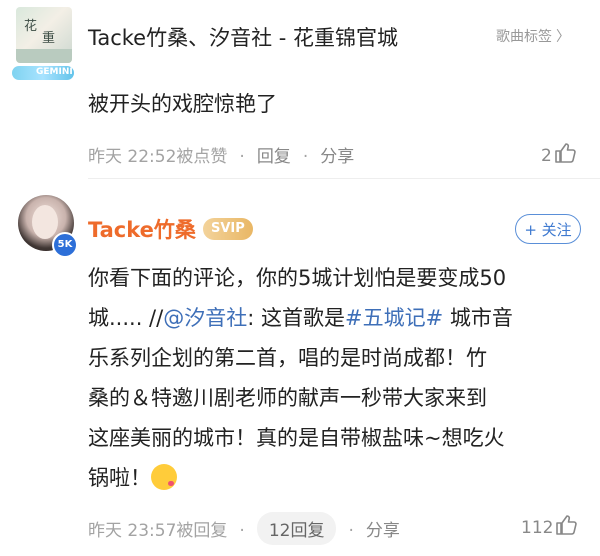  I want to click on comment-text-line: 这座美丽的城市！真的是自带椒盐味~想吃火, so click(296, 438).